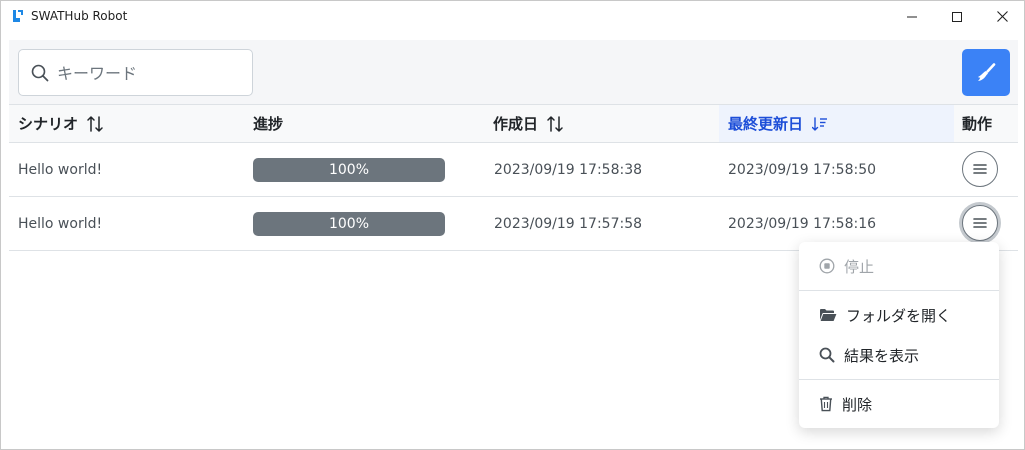 This screenshot has height=450, width=1025. What do you see at coordinates (79, 16) in the screenshot?
I see `window-title: SWATHub Robot` at bounding box center [79, 16].